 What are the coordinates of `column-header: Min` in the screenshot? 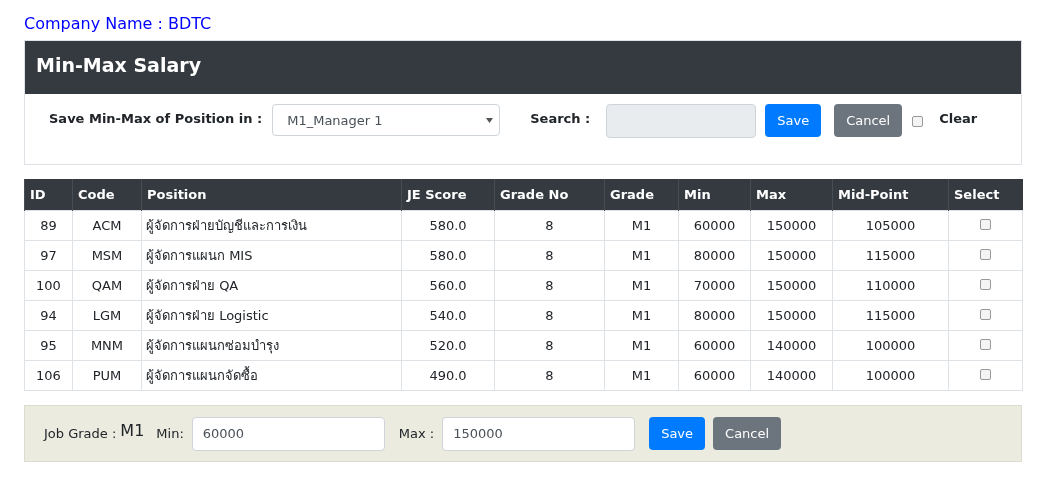 It's located at (714, 195).